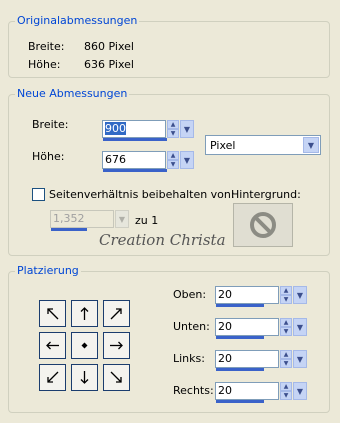  I want to click on right-spin-arrows: ▲ ▼, so click(286, 391).